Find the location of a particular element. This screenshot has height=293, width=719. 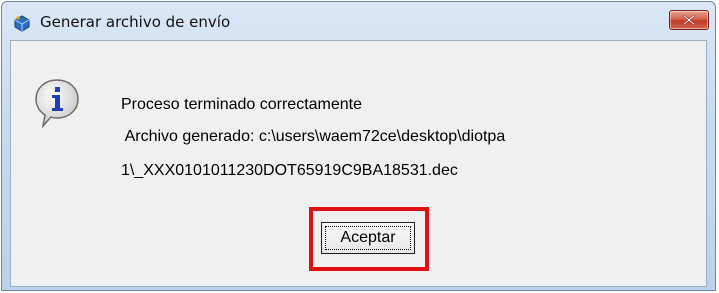

accept-button: Aceptar is located at coordinates (368, 238).